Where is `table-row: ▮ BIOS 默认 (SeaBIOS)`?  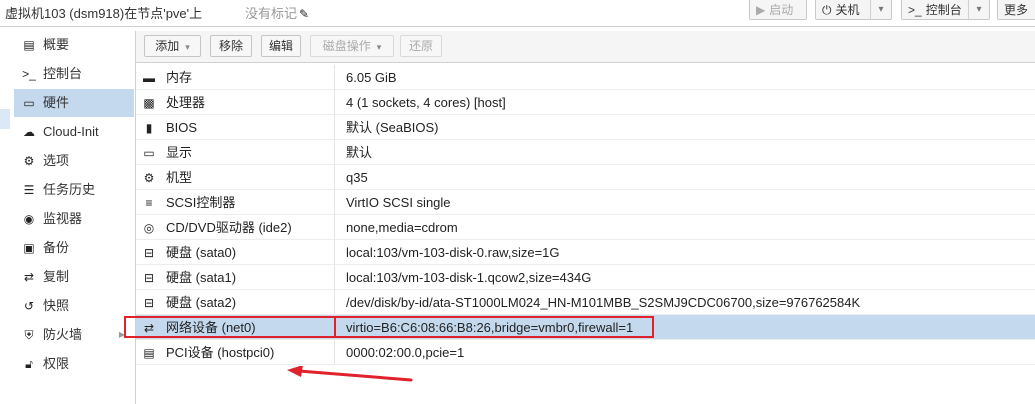 table-row: ▮ BIOS 默认 (SeaBIOS) is located at coordinates (585, 127).